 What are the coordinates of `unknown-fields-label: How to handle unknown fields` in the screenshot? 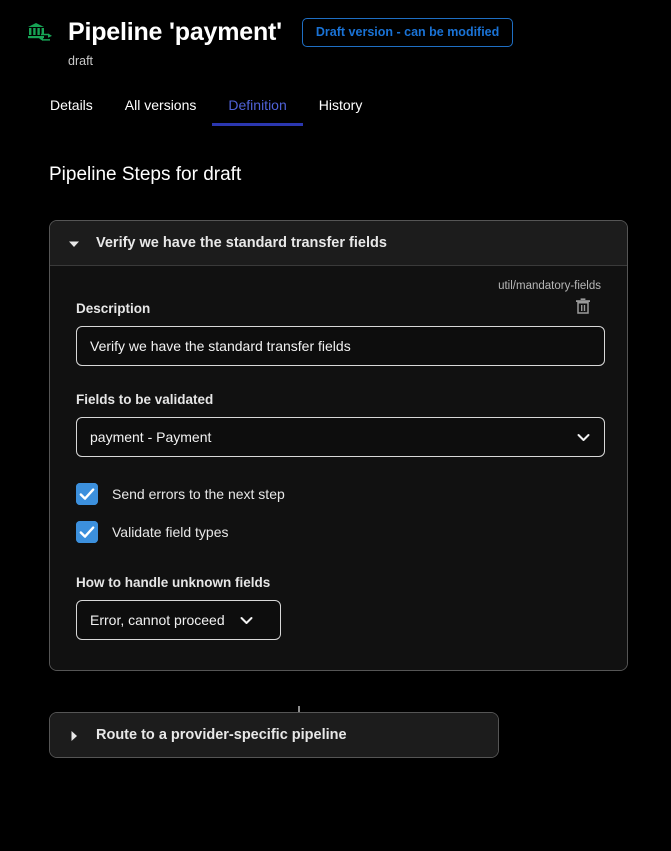 It's located at (173, 582).